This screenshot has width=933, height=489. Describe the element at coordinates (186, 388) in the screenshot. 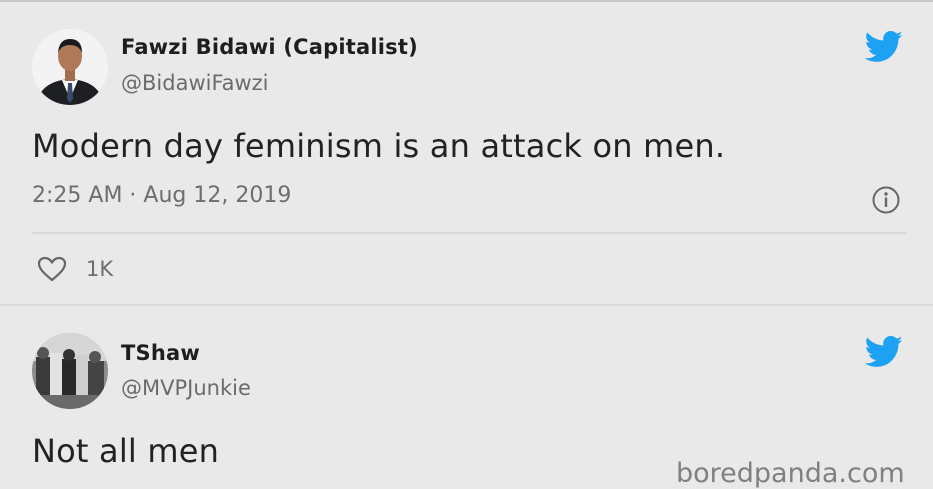

I see `author-handle: @MVPJunkie` at that location.